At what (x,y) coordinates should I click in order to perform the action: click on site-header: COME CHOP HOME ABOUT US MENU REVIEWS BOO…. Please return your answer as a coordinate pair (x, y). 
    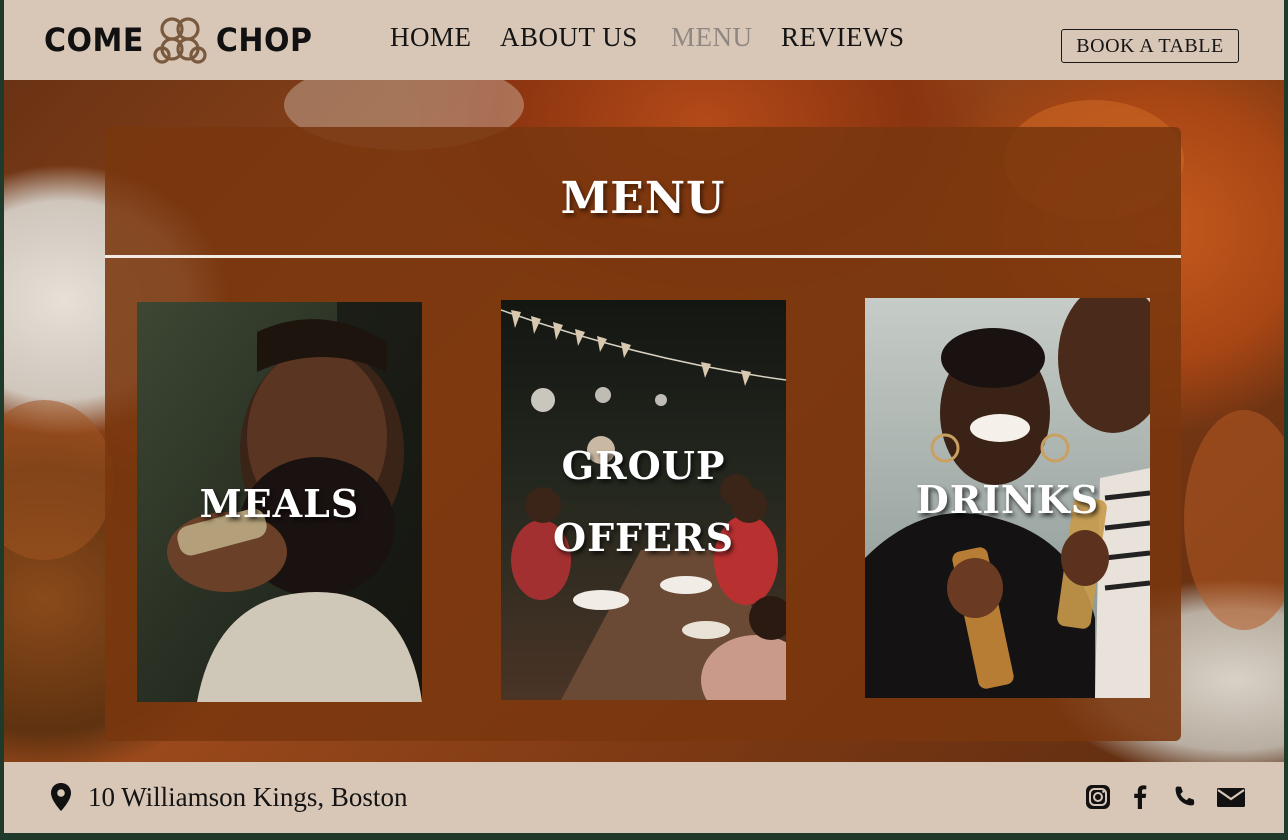
    Looking at the image, I should click on (644, 40).